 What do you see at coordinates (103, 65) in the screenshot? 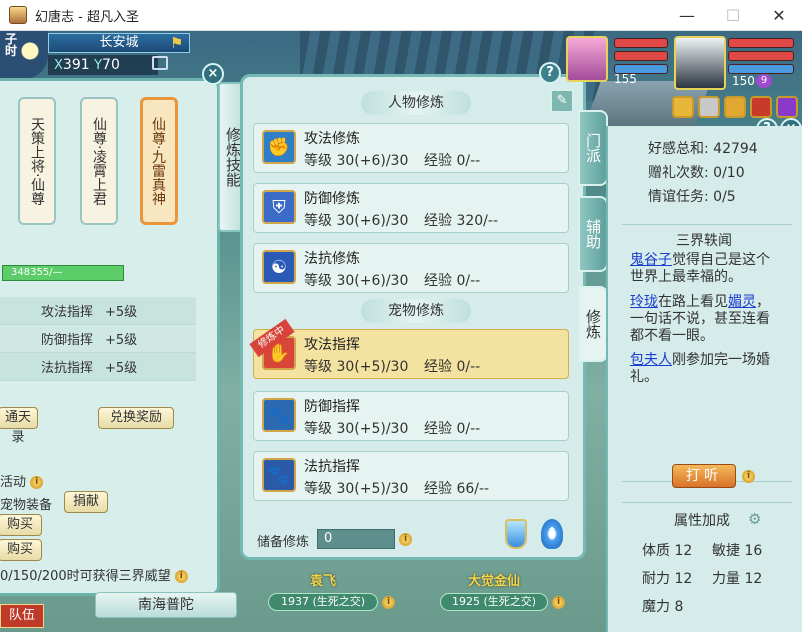
I see `coordinates: X391 Y70` at bounding box center [103, 65].